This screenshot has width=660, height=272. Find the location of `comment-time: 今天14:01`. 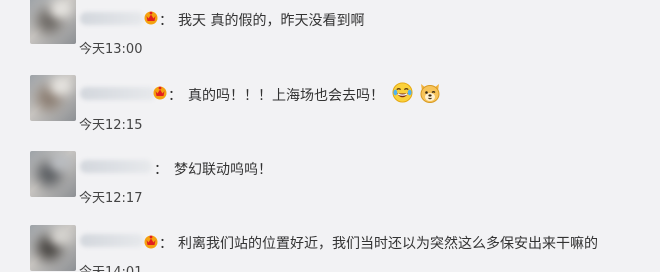

comment-time: 今天14:01 is located at coordinates (110, 266).